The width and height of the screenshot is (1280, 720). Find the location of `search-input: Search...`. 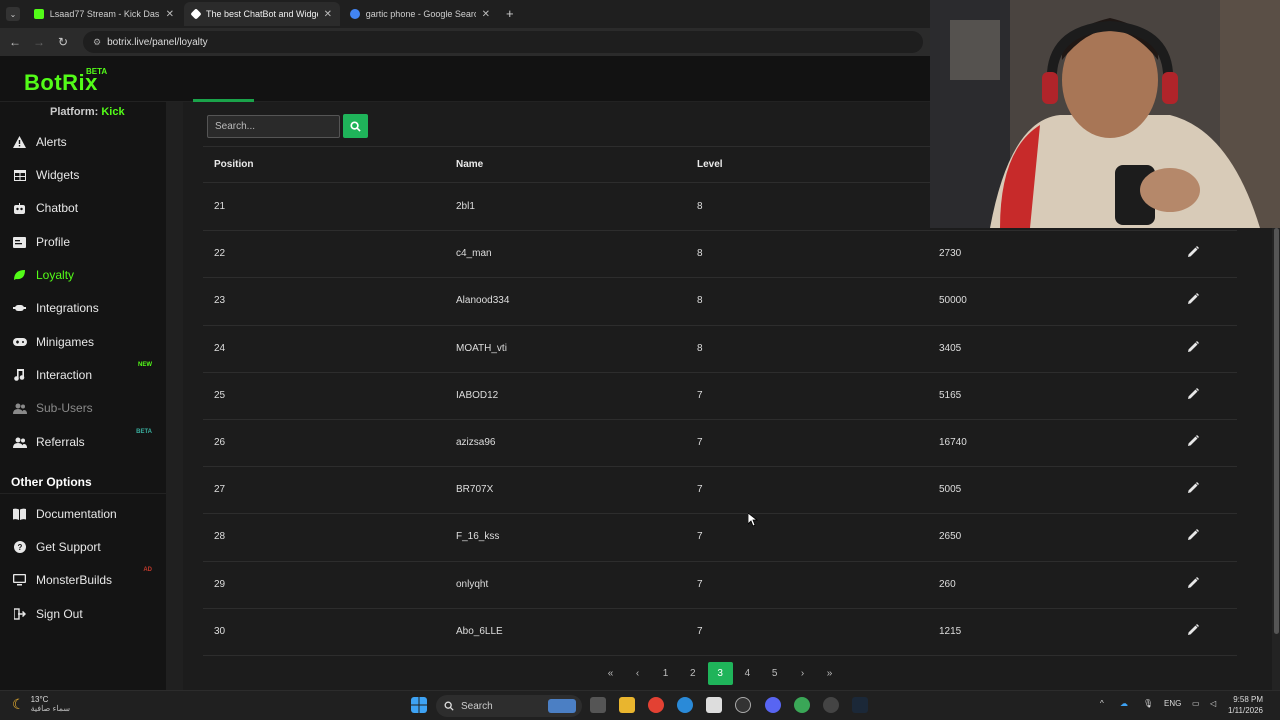

search-input: Search... is located at coordinates (273, 126).